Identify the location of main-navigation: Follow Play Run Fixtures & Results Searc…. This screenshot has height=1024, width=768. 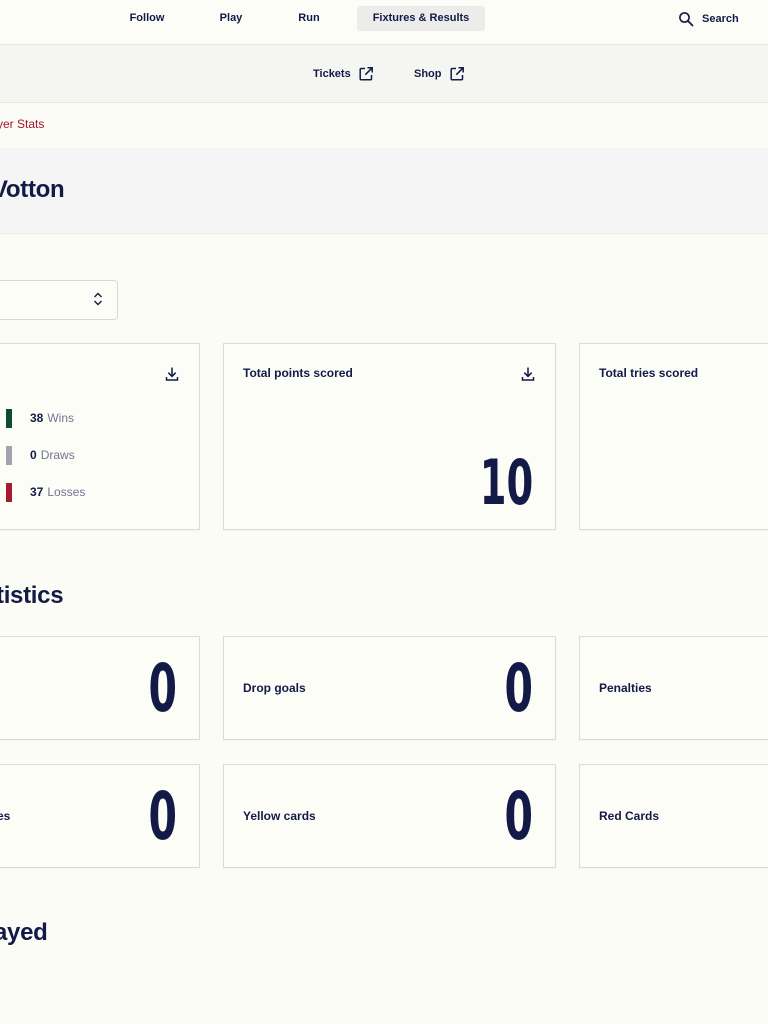
(384, 22).